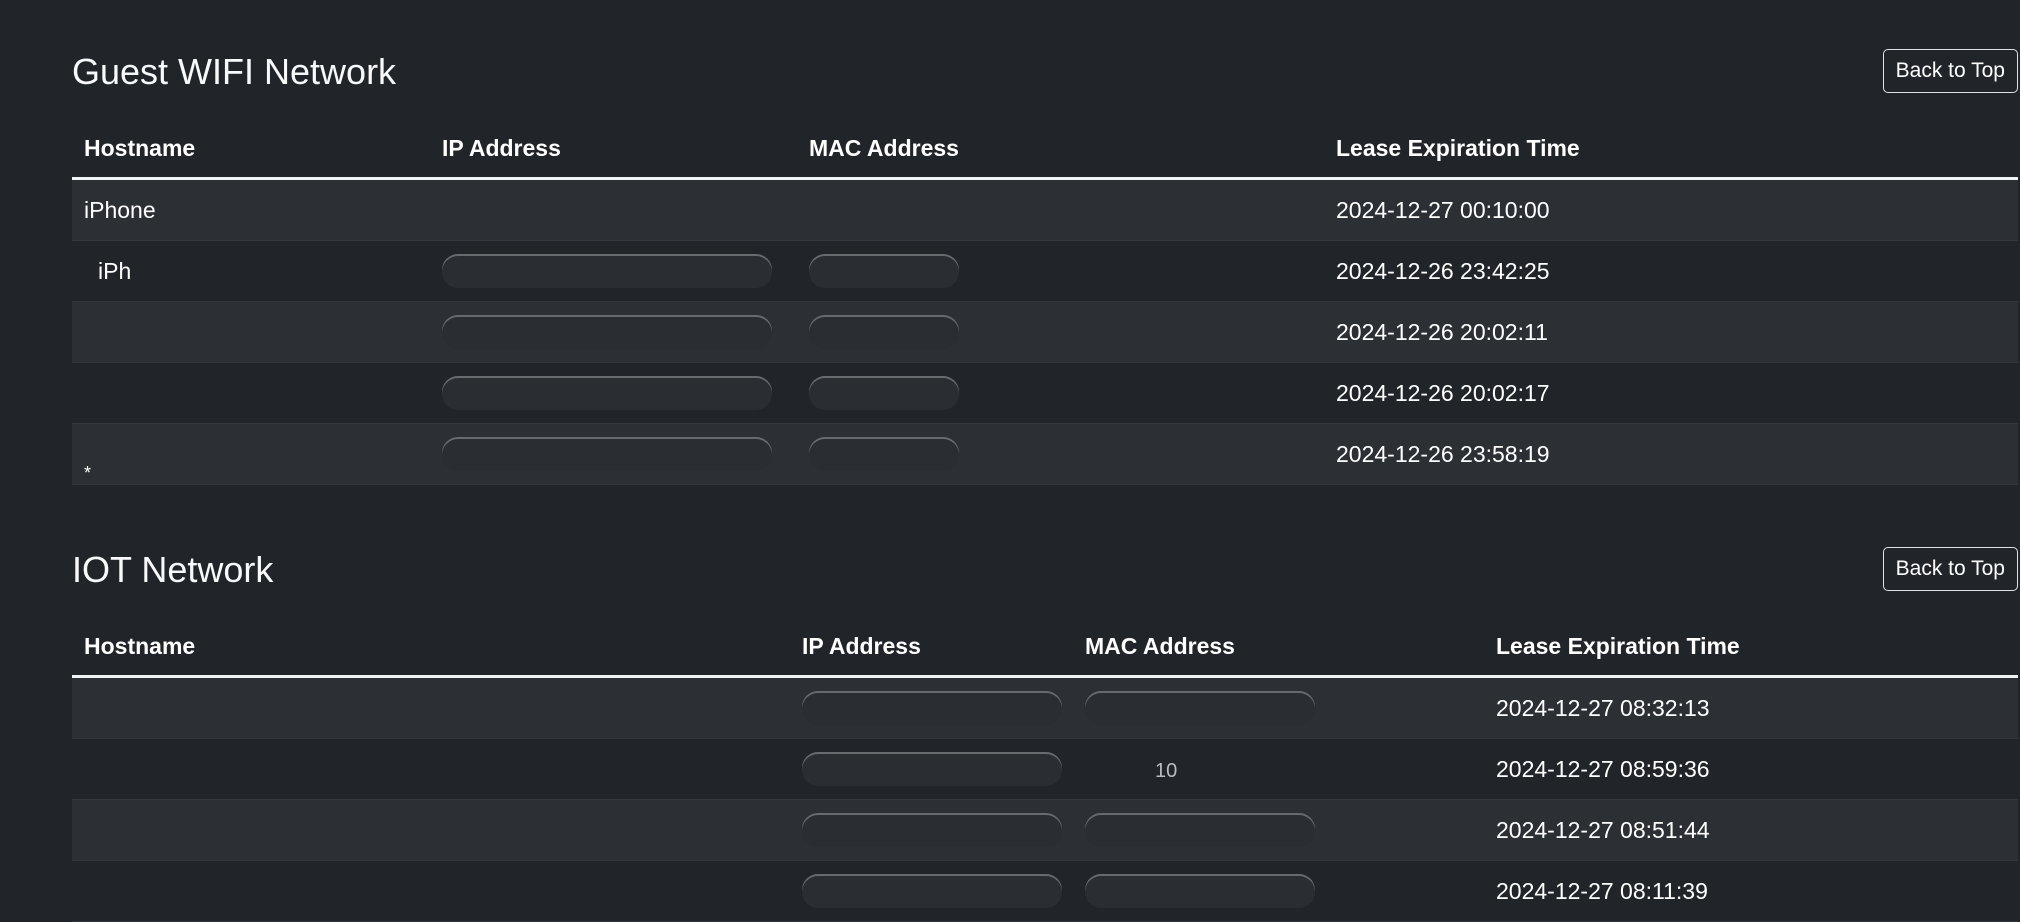 Image resolution: width=2020 pixels, height=922 pixels. I want to click on lease-expiration-cell: 2024-12-27 00:10:00, so click(1671, 209).